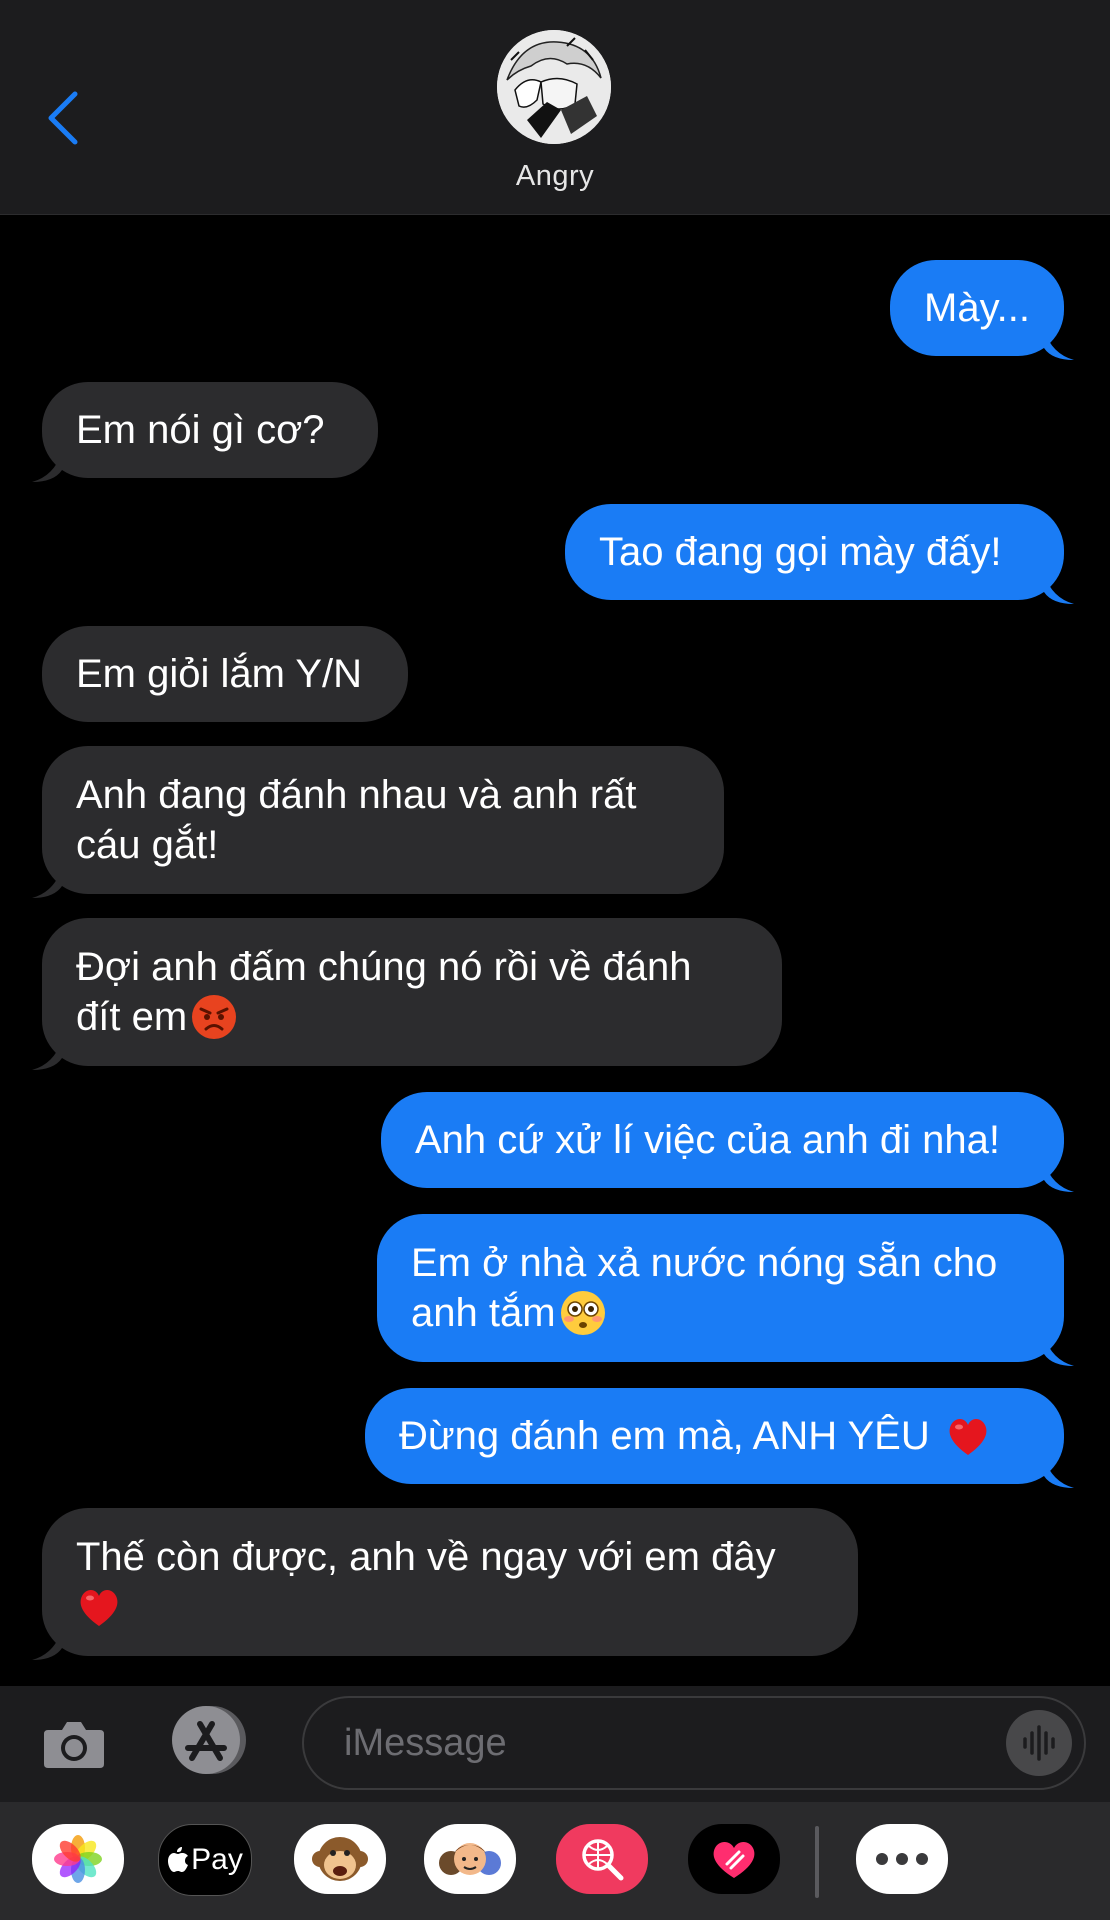 Image resolution: width=1110 pixels, height=1920 pixels. I want to click on message-text: Đợi anh đấm chúng nó rồi về đánh đít em, so click(384, 992).